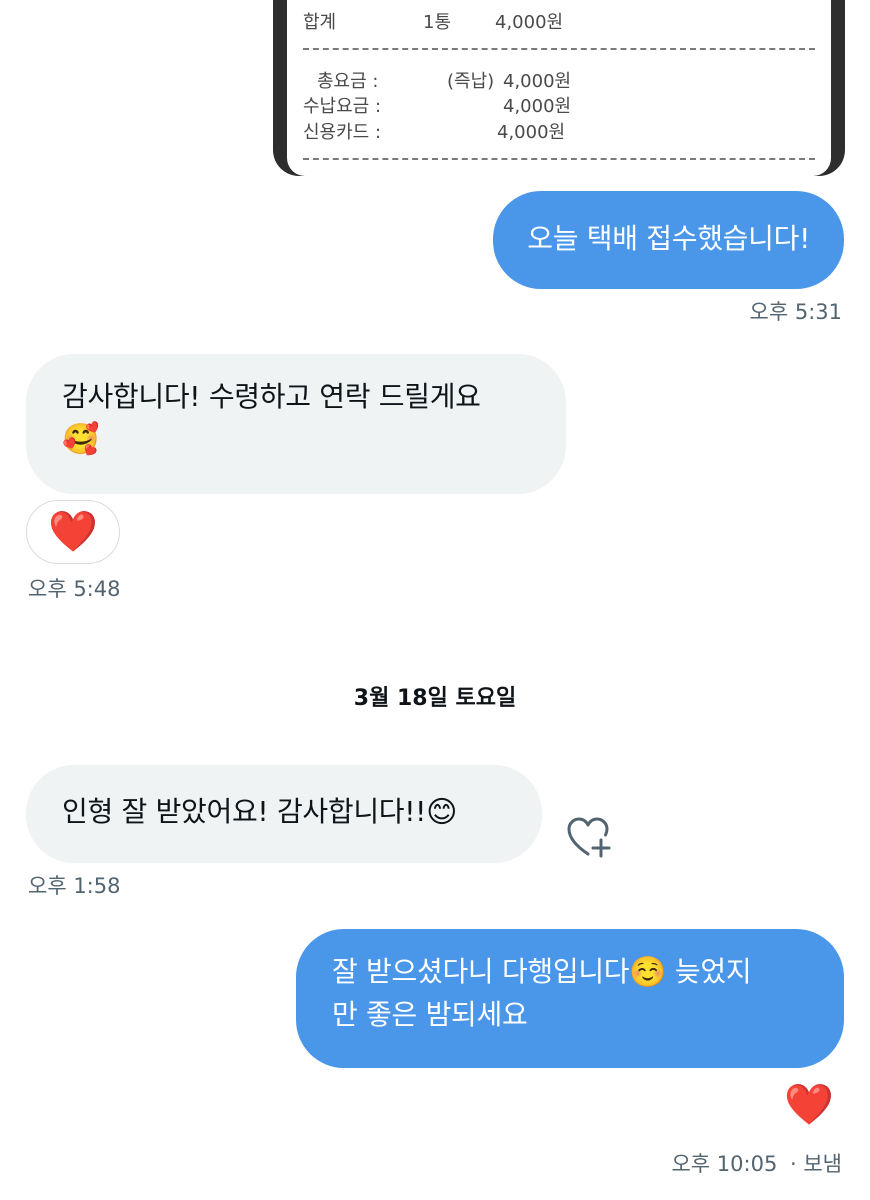 This screenshot has width=870, height=1200. I want to click on message-text: 감사합니다! 수령하고 연락 드릴게요, so click(271, 396).